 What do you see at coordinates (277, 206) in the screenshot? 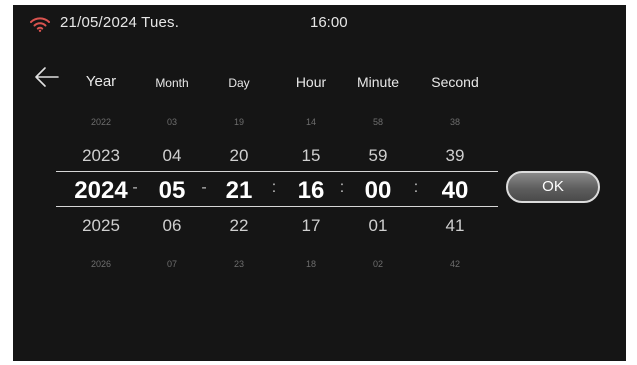
I see `selection-line-bottom` at bounding box center [277, 206].